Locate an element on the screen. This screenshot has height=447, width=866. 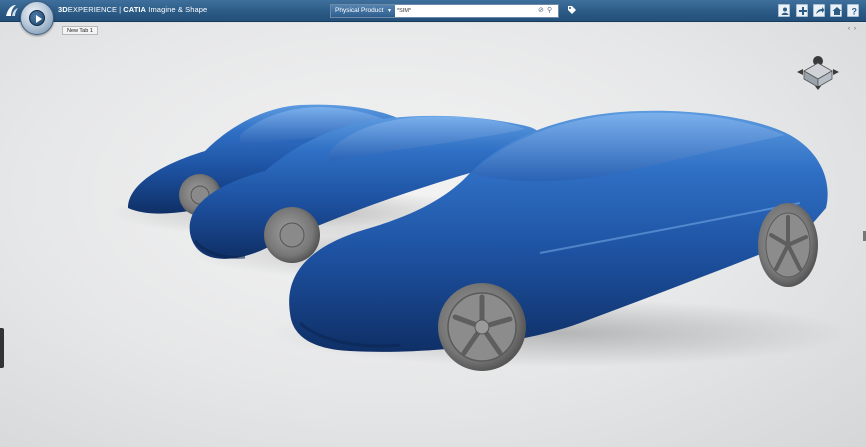
help-icon: ? is located at coordinates (853, 10).